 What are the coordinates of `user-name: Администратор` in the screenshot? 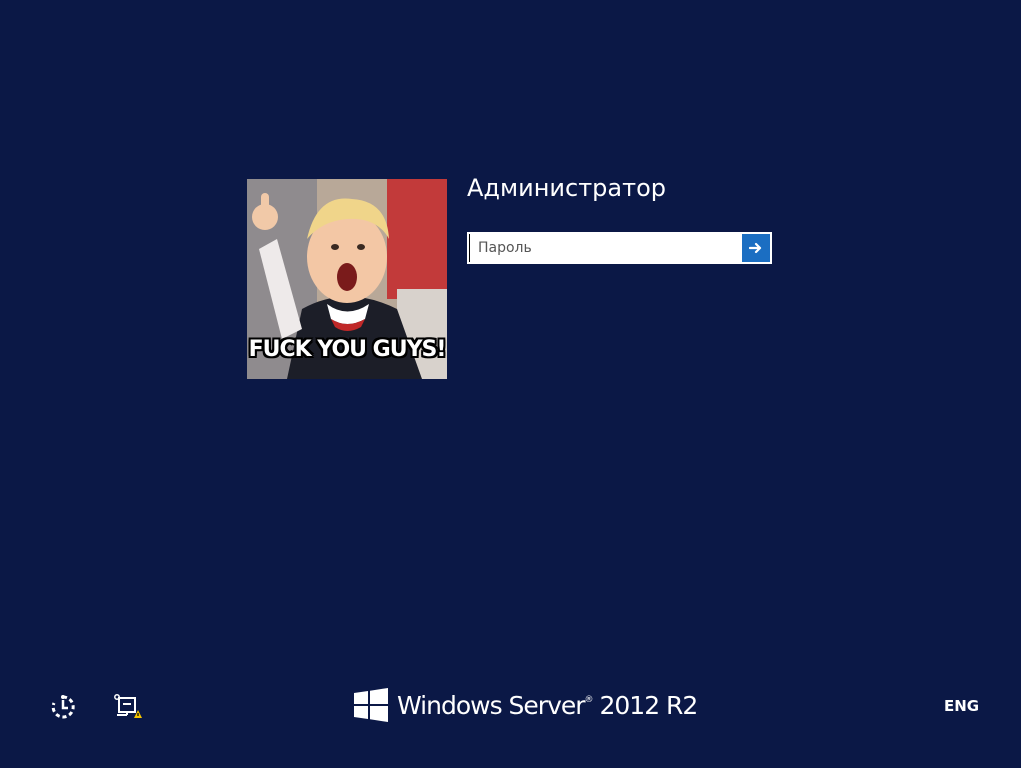 It's located at (567, 188).